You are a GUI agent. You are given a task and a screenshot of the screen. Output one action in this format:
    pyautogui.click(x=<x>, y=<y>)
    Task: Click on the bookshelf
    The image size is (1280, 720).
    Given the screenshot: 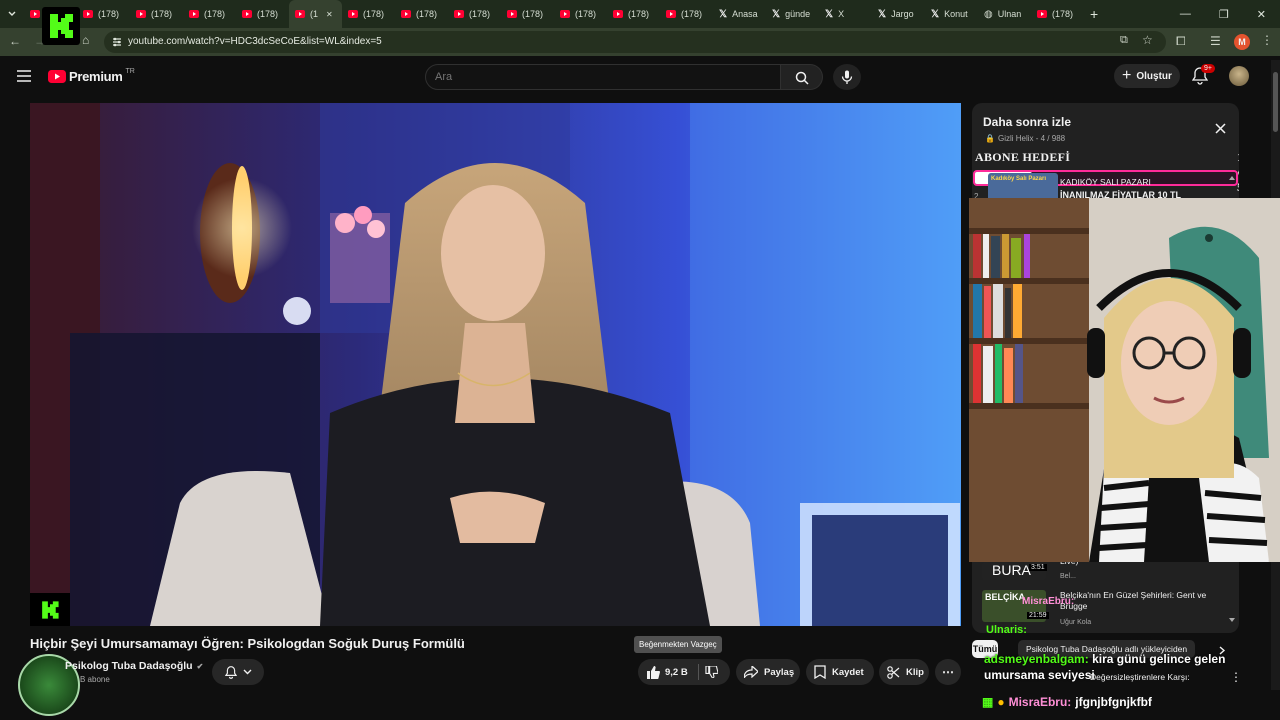 What is the action you would take?
    pyautogui.click(x=1029, y=380)
    